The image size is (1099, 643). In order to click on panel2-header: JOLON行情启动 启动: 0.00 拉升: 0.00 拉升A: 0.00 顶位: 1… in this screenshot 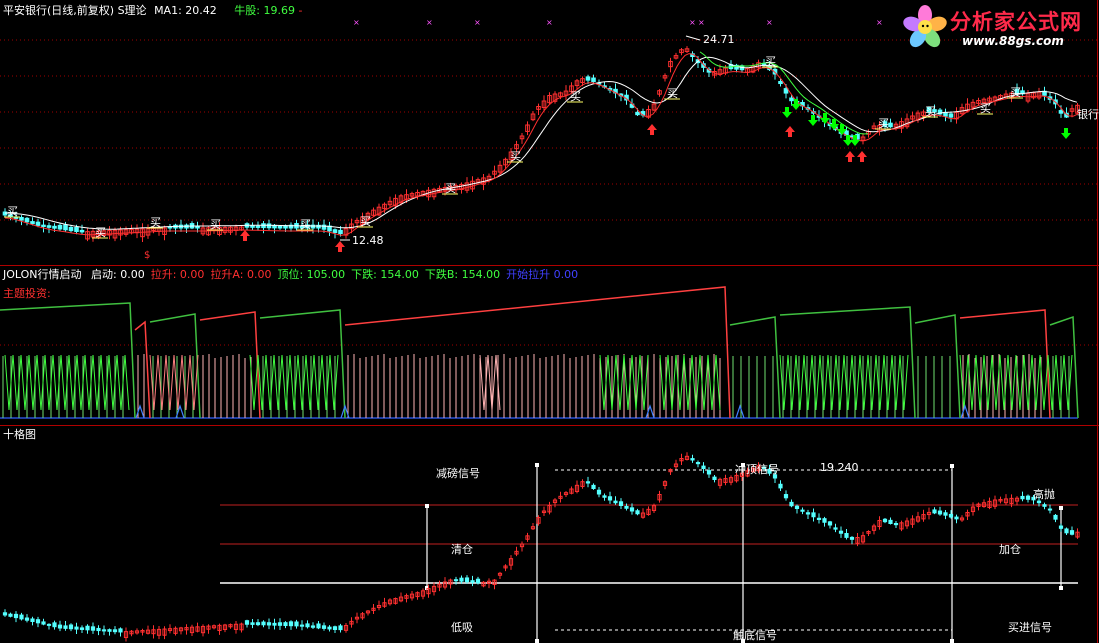, I will do `click(290, 274)`.